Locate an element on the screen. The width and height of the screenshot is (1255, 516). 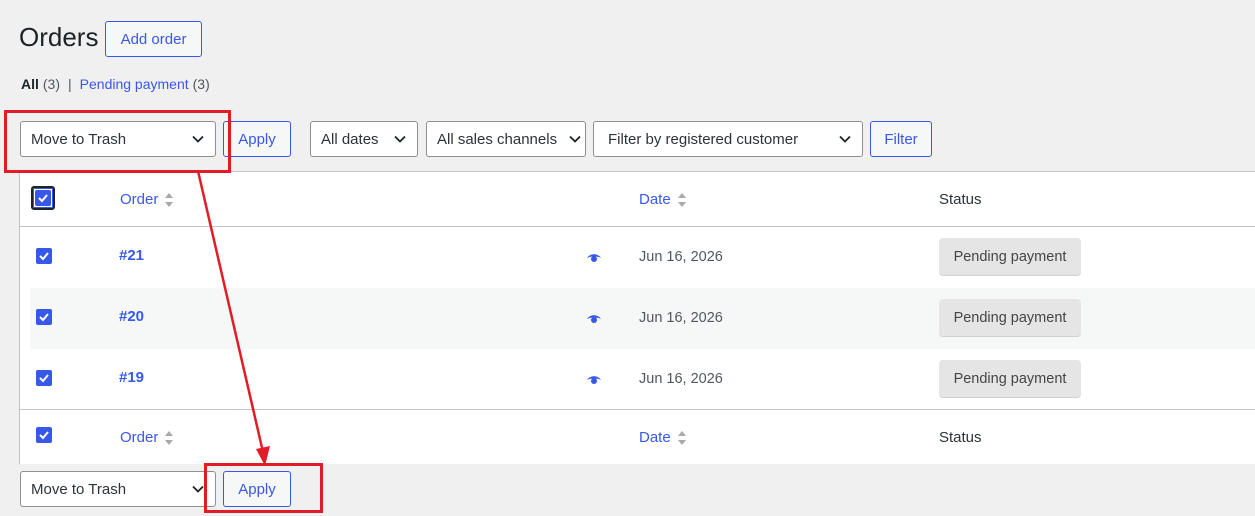
annotation-arrow is located at coordinates (233, 318).